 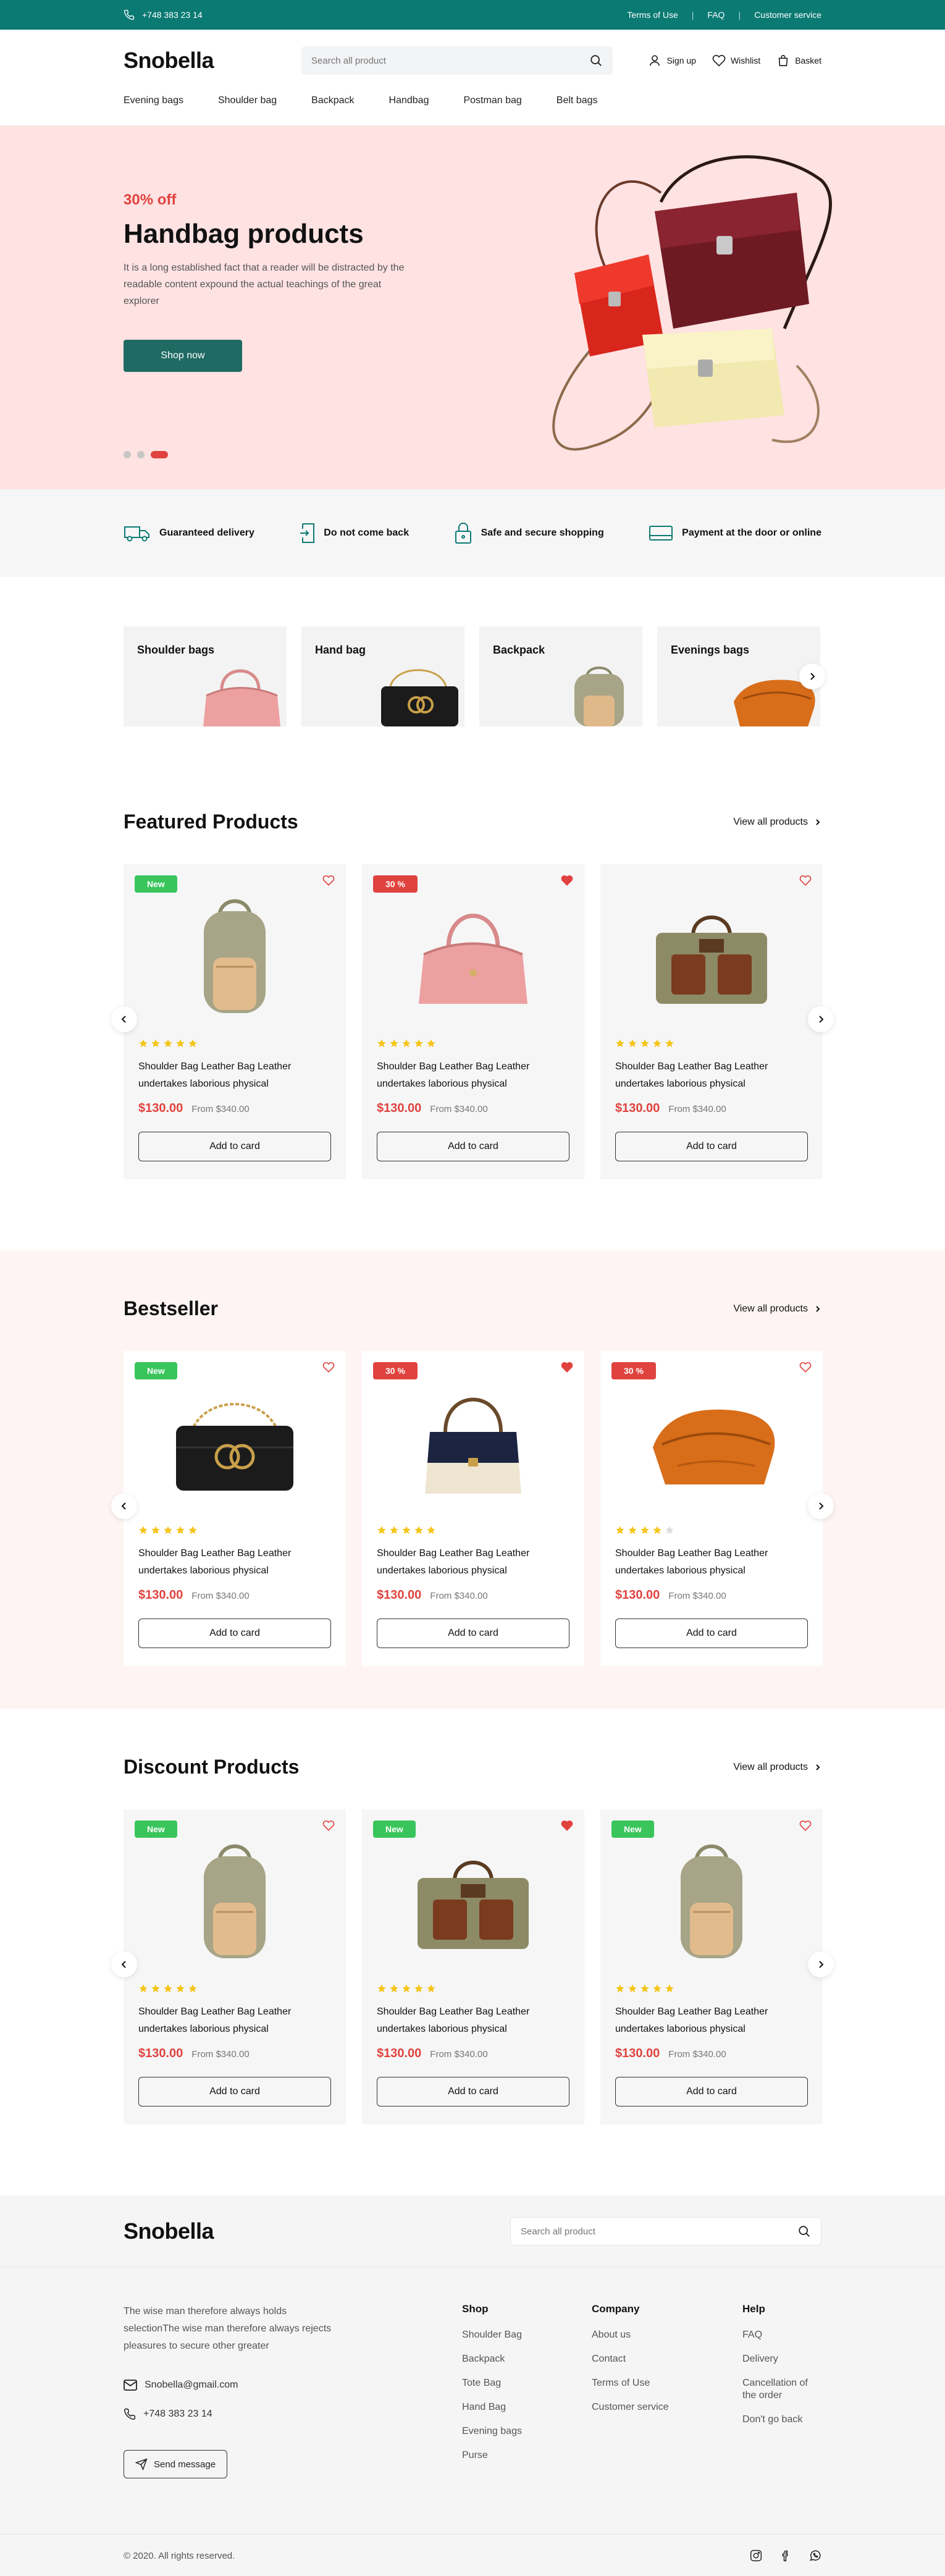 What do you see at coordinates (527, 2359) in the screenshot?
I see `footer-link: Backpack` at bounding box center [527, 2359].